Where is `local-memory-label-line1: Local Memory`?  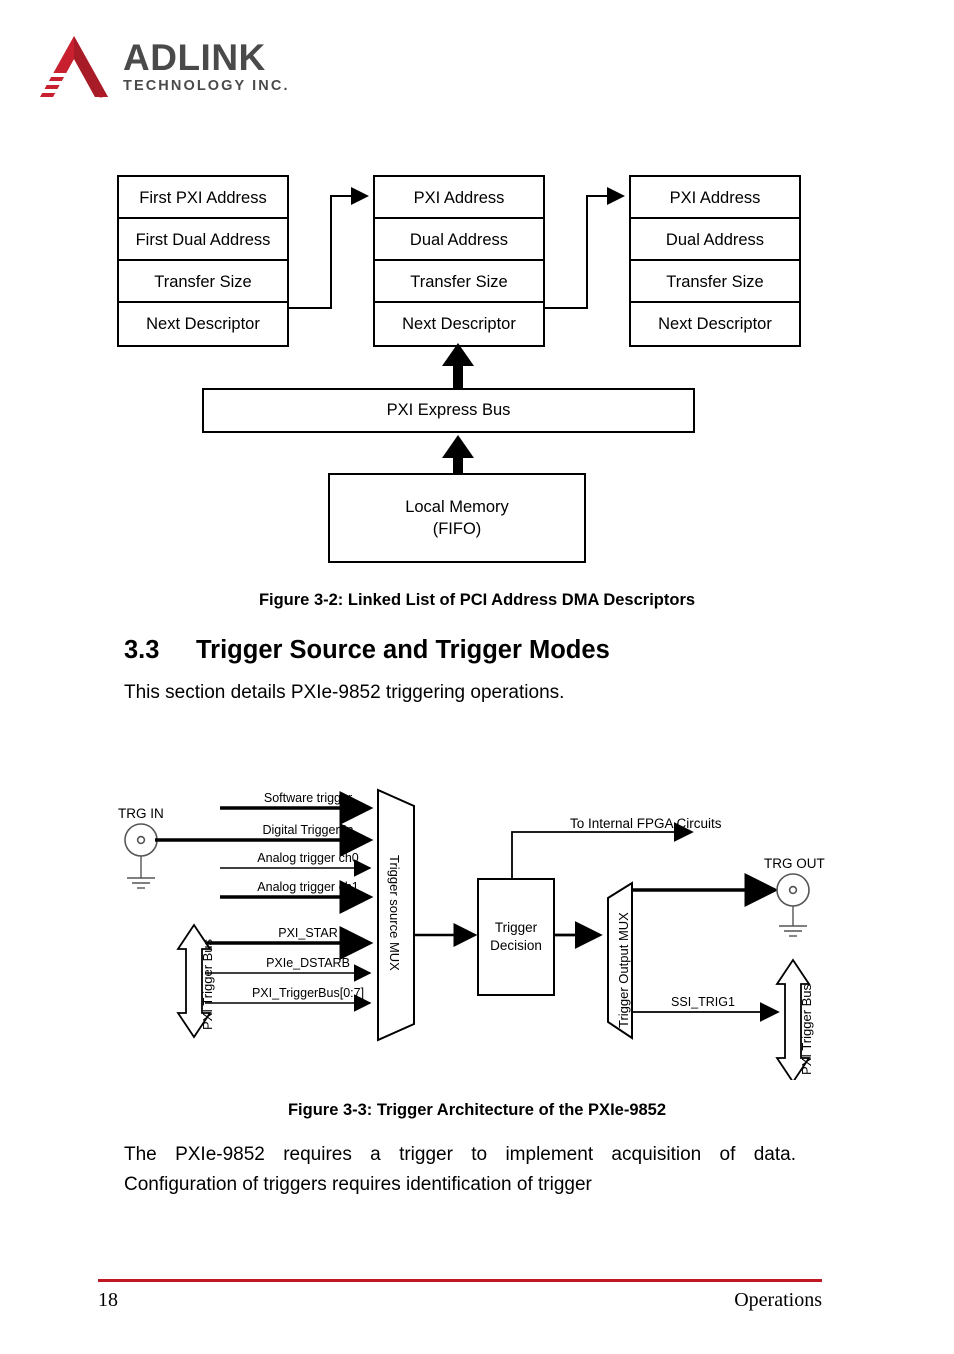
local-memory-label-line1: Local Memory is located at coordinates (457, 506).